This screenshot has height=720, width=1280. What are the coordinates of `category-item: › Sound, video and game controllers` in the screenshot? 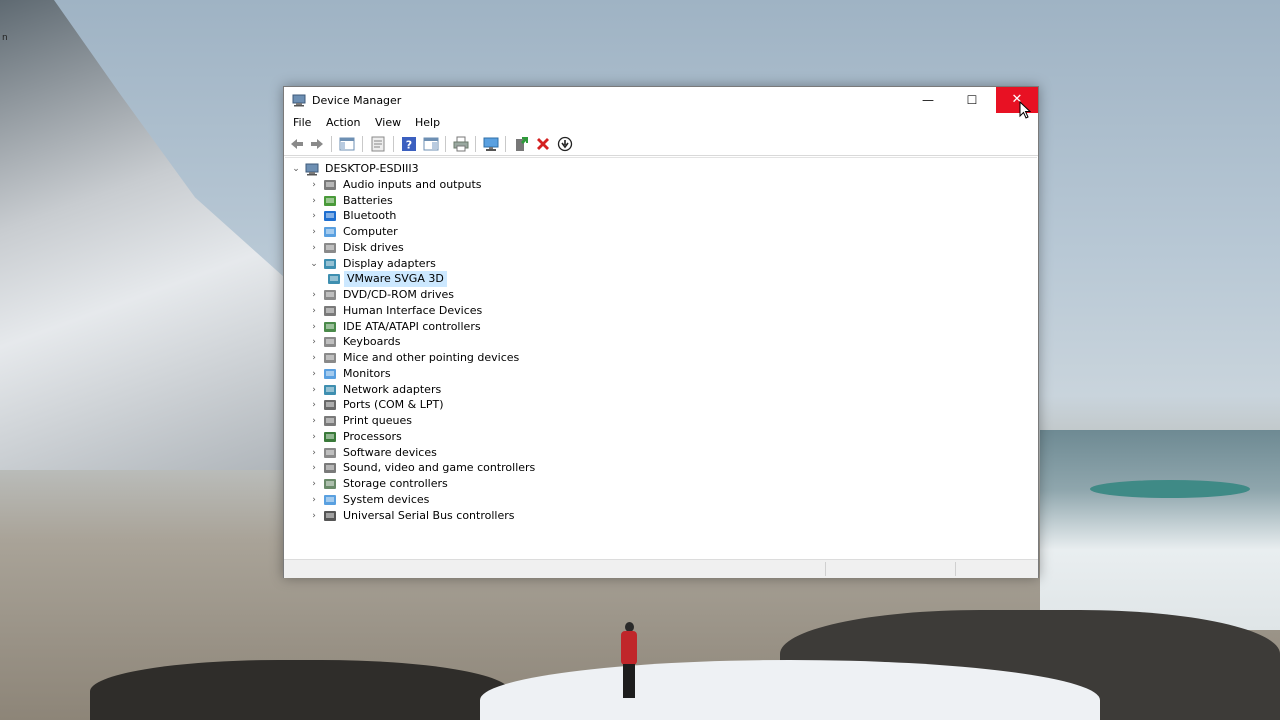 It's located at (509, 468).